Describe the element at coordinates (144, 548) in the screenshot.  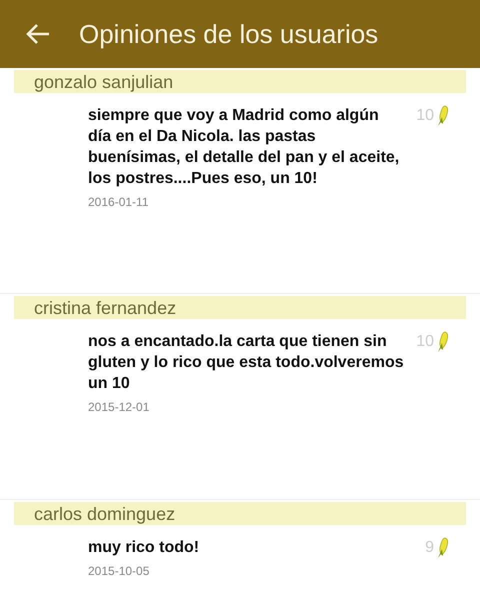
I see `review-text: muy rico todo!` at that location.